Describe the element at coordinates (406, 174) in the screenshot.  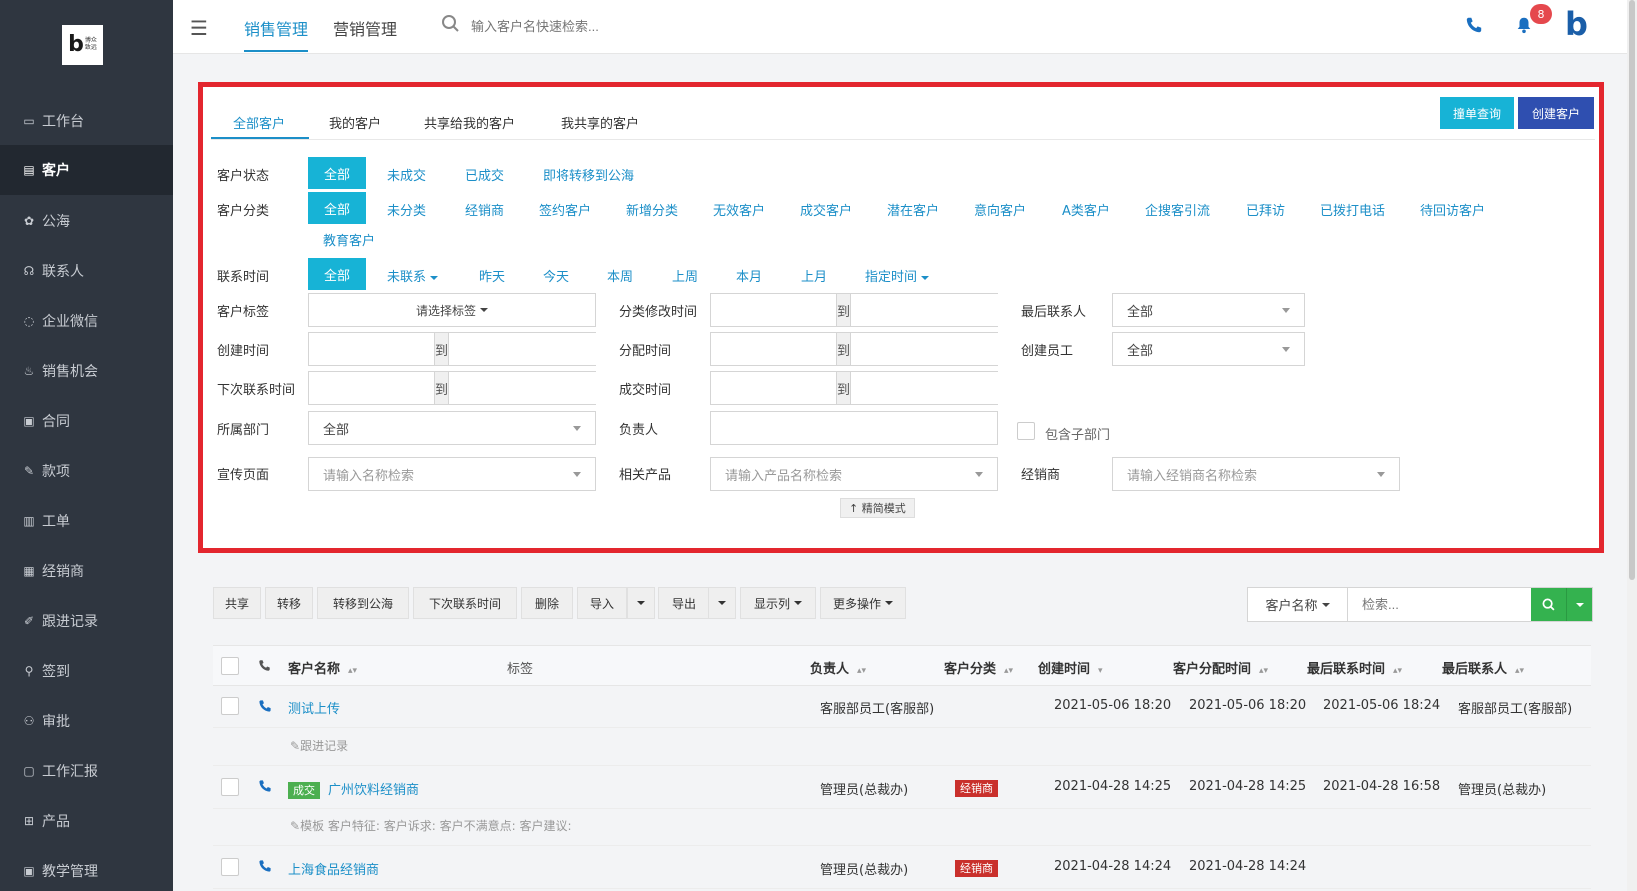
I see `status-unclosed-chip: 未成交` at that location.